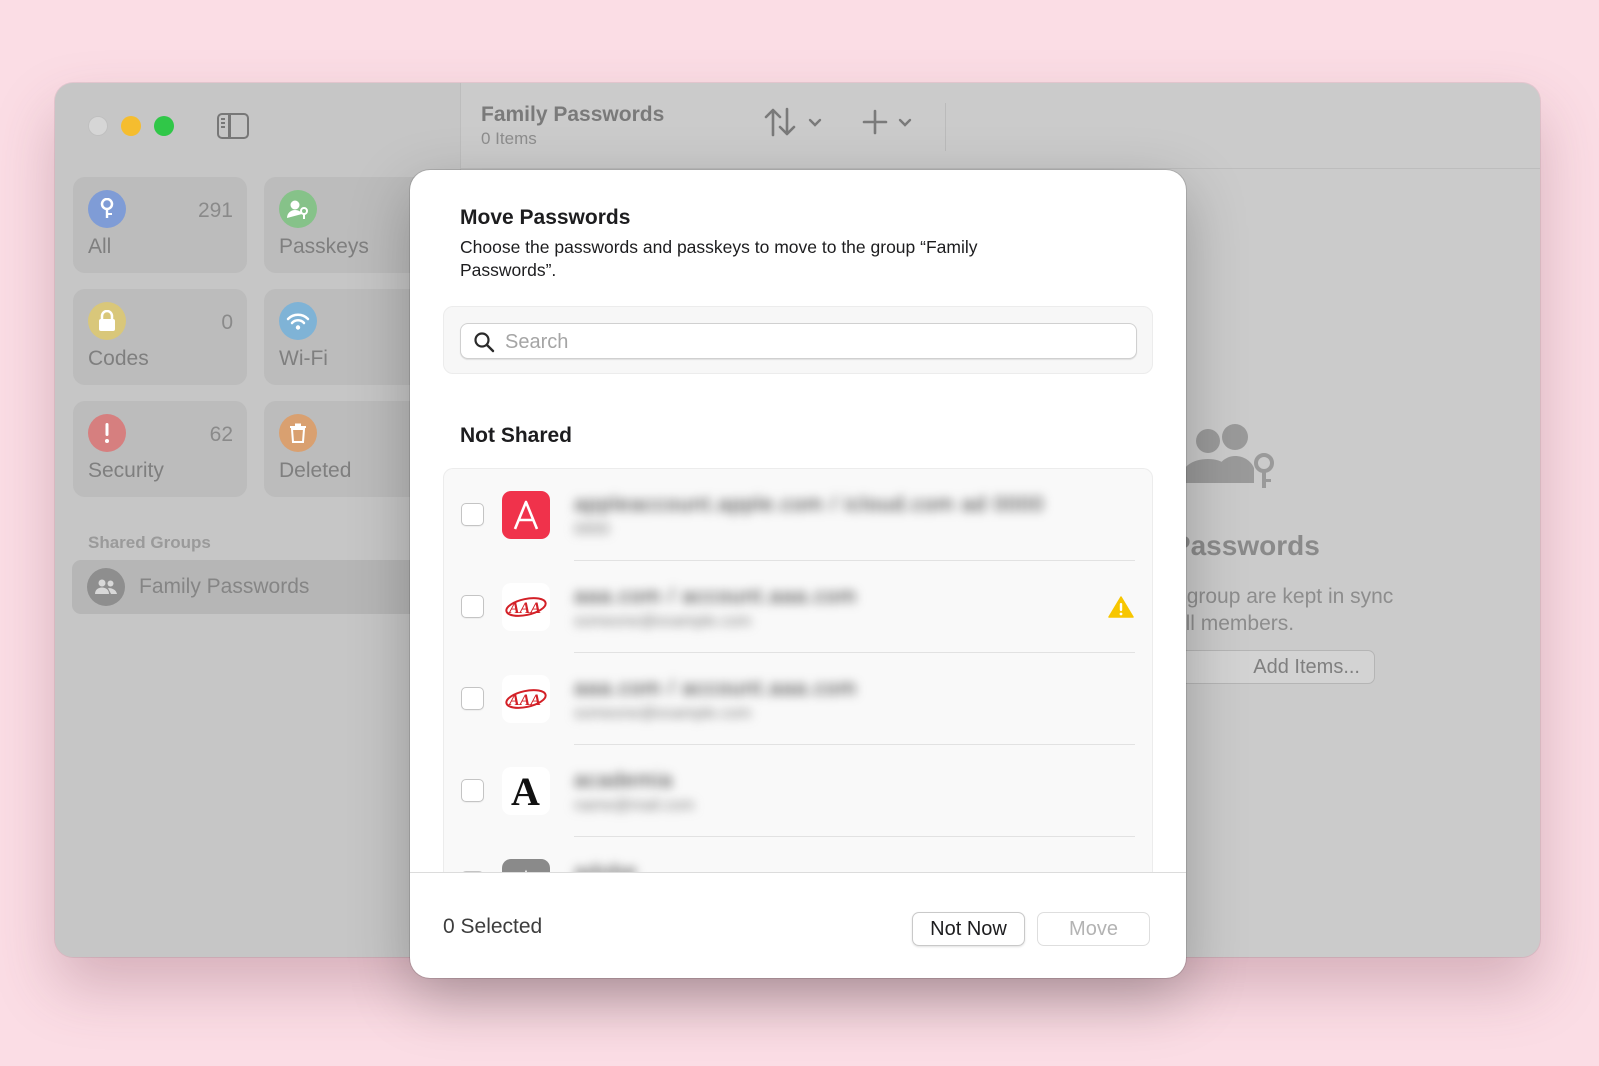 The image size is (1599, 1066). What do you see at coordinates (1230, 456) in the screenshot?
I see `shared-group-key-icon` at bounding box center [1230, 456].